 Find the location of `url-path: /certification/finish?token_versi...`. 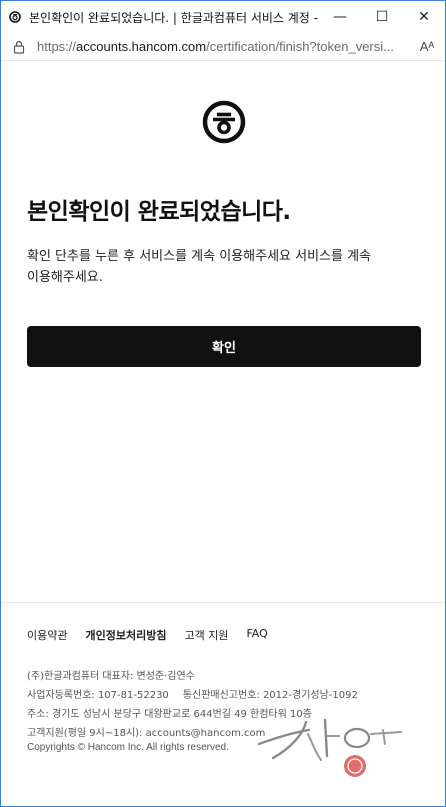

url-path: /certification/finish?token_versi... is located at coordinates (300, 46).